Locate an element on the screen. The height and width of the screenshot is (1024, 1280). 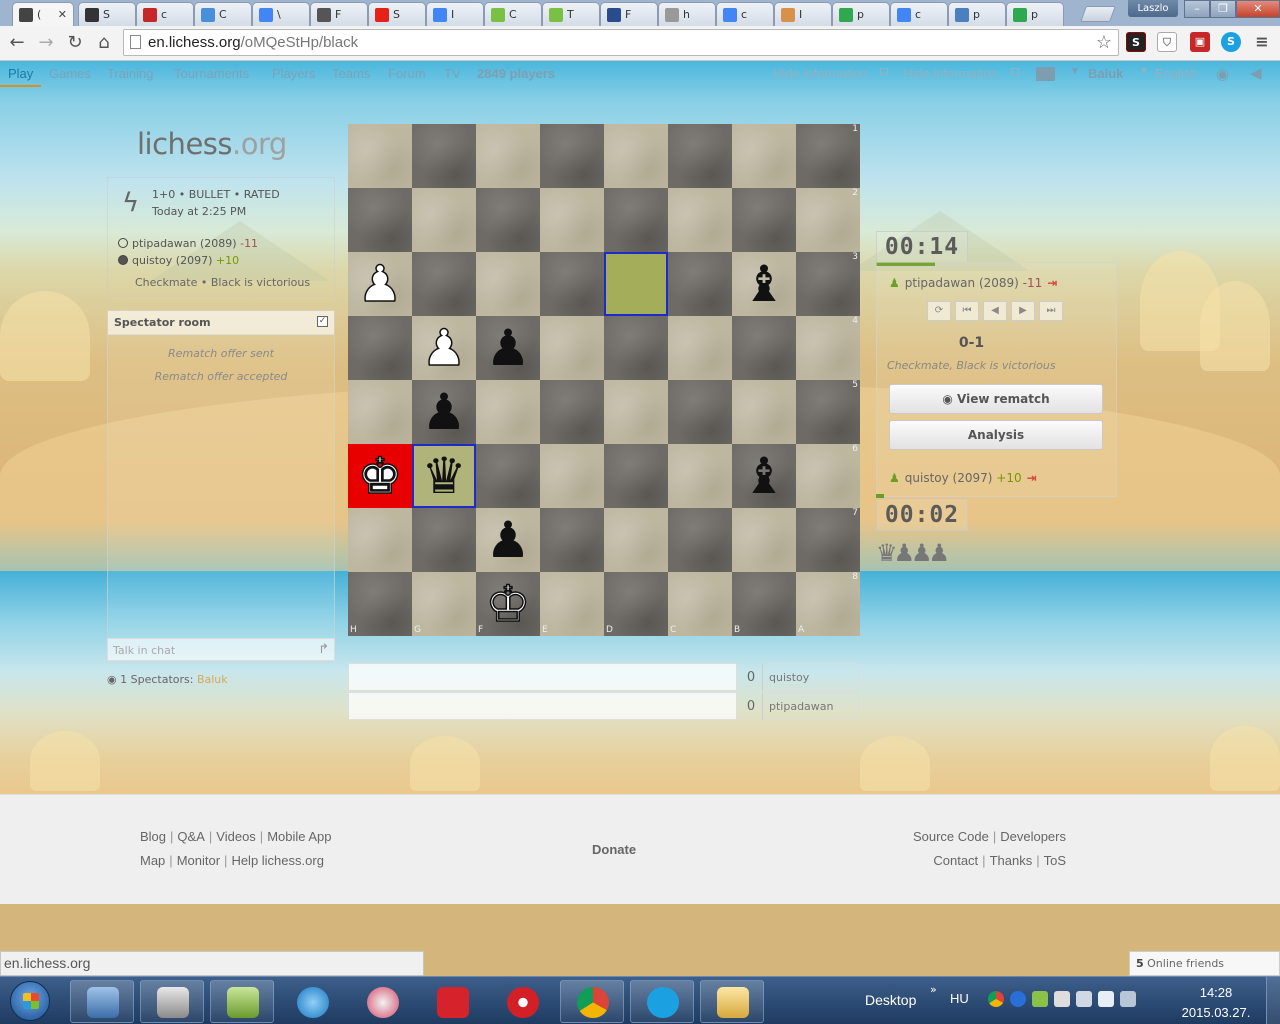
page-tray-icon is located at coordinates (1062, 999).